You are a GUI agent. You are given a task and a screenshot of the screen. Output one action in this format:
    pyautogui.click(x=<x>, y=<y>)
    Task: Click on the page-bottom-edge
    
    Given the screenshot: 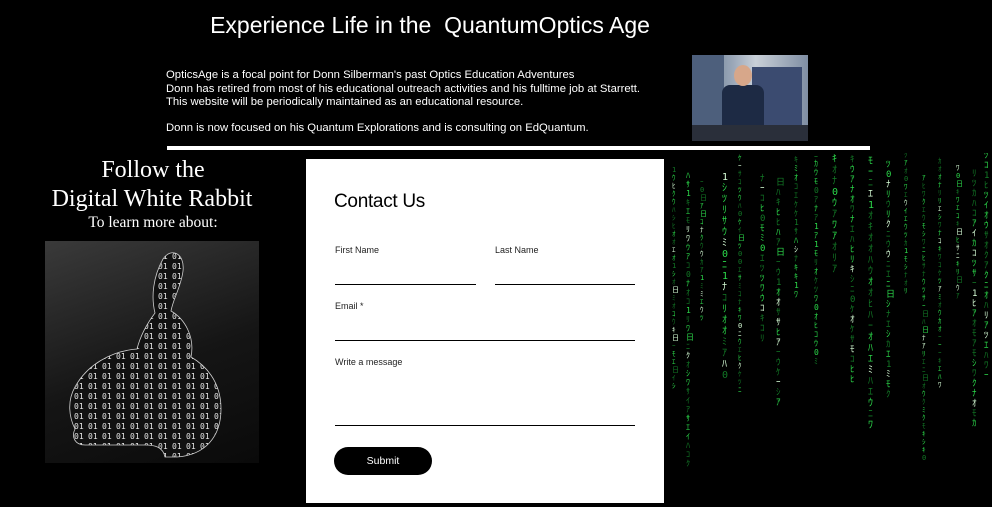 What is the action you would take?
    pyautogui.click(x=496, y=505)
    